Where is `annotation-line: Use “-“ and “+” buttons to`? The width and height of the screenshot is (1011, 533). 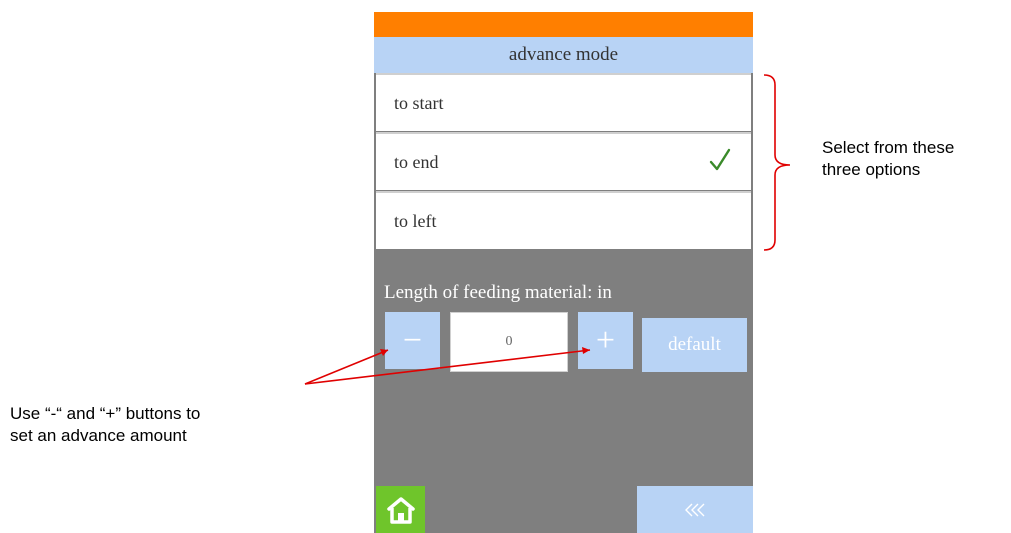
annotation-line: Use “-“ and “+” buttons to is located at coordinates (105, 413).